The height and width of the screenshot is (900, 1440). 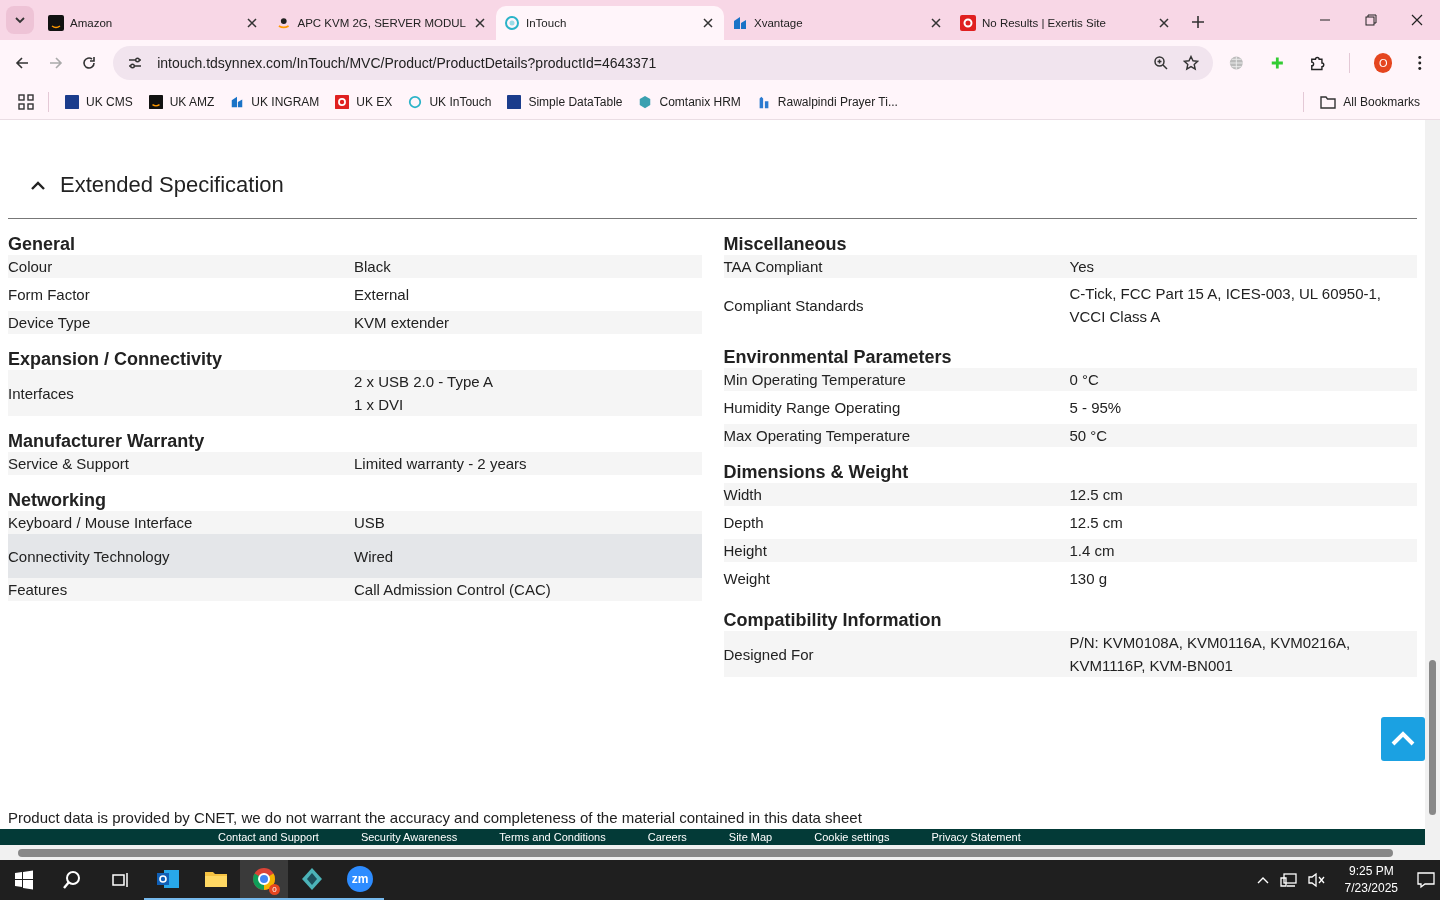 I want to click on windows-start-icon, so click(x=24, y=880).